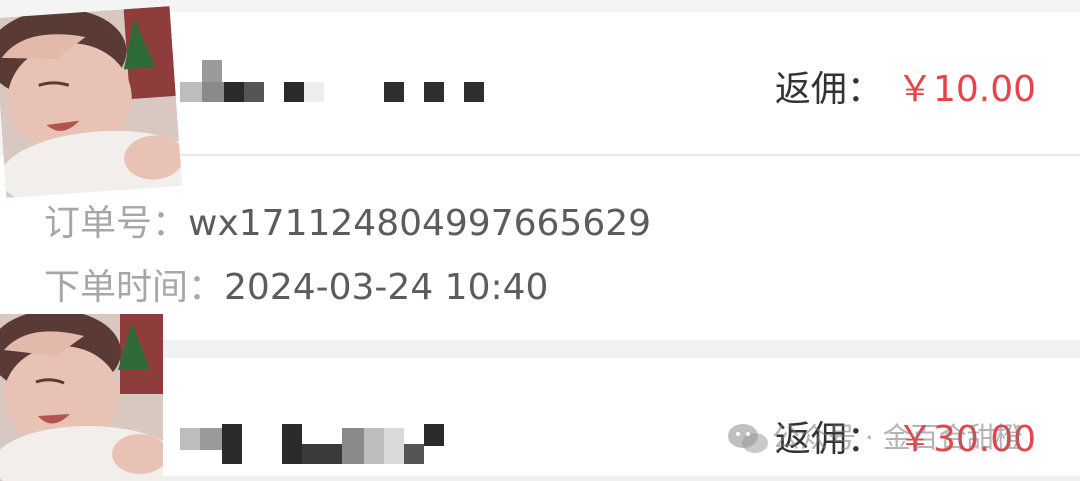 This screenshot has width=1080, height=481. I want to click on order-number-row: 订单号：wx17112480499766562​9, so click(347, 220).